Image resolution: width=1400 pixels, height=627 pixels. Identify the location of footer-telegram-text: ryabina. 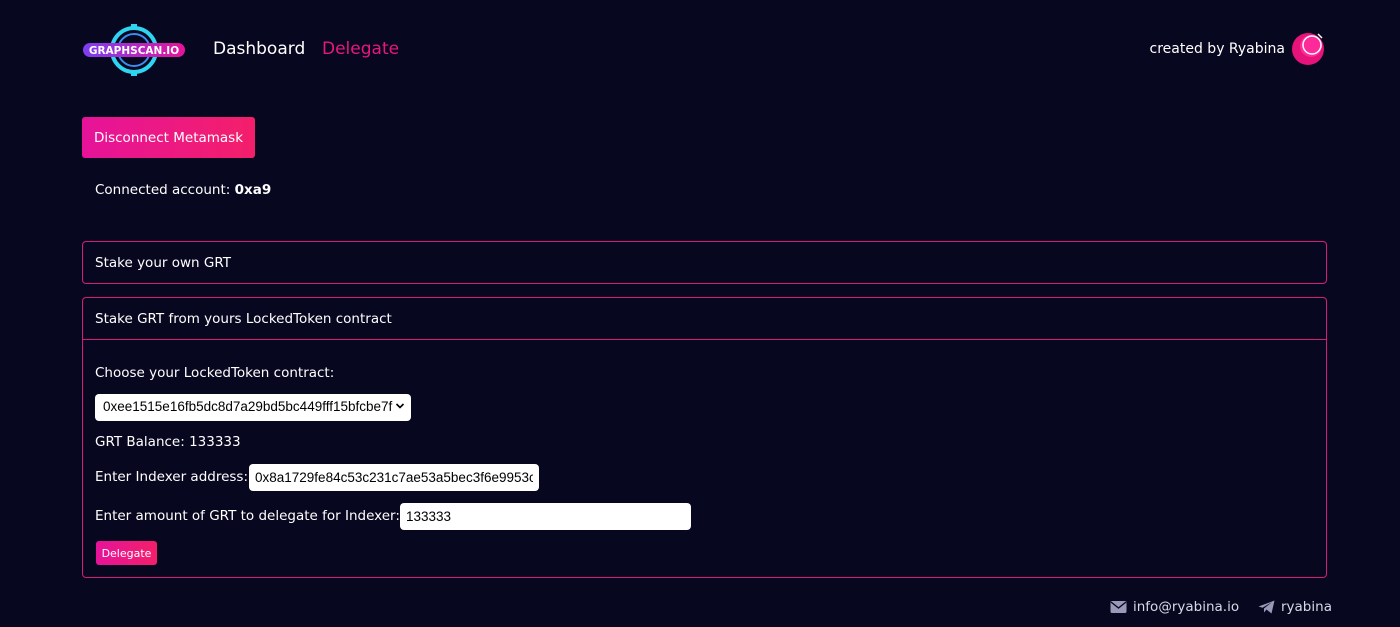
(1306, 607).